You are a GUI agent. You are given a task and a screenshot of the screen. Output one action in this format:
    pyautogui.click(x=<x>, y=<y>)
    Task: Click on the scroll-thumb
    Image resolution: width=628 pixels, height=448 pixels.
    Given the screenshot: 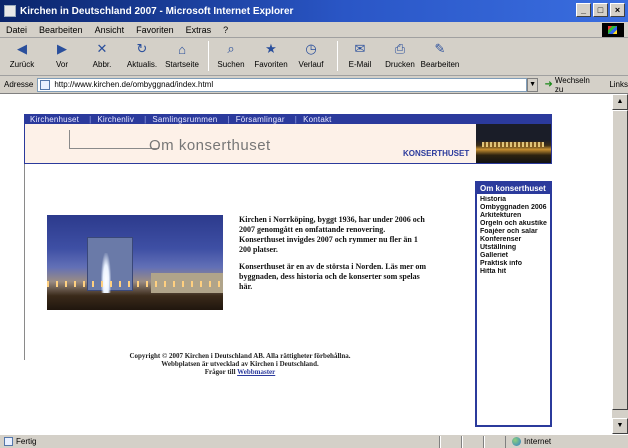 What is the action you would take?
    pyautogui.click(x=620, y=260)
    